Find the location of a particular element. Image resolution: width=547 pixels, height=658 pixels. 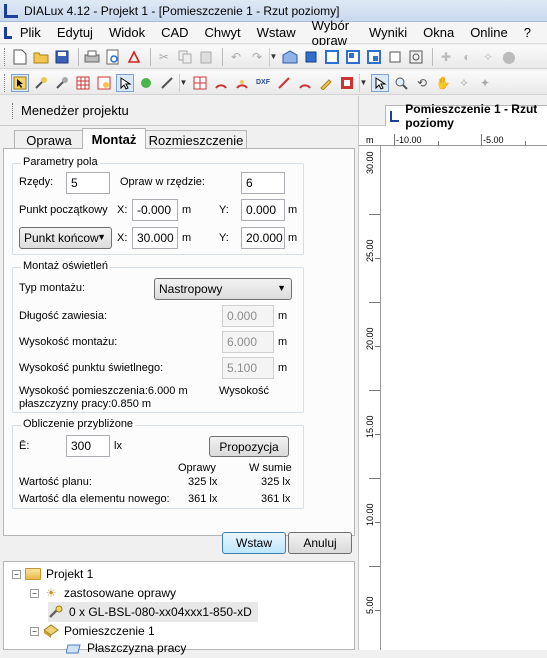

per-row-input: 6 is located at coordinates (263, 183).